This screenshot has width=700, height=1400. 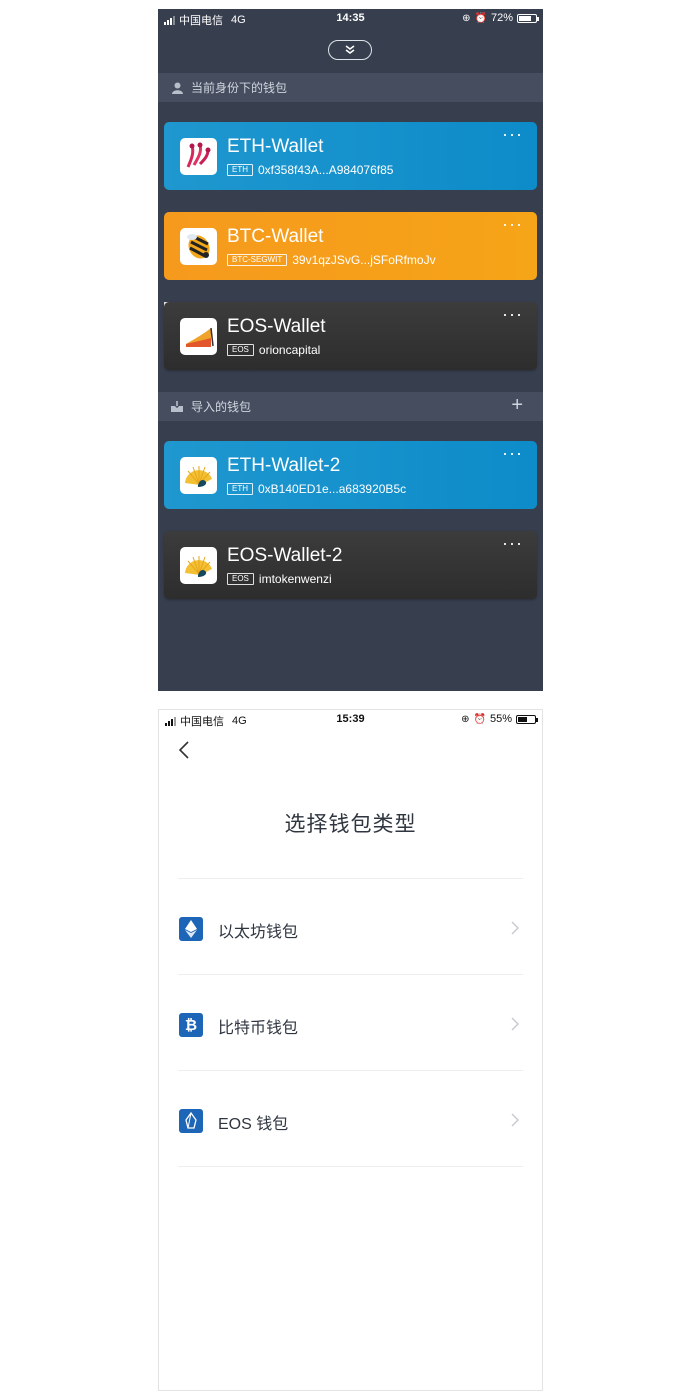 I want to click on eth-bird-logo, so click(x=198, y=156).